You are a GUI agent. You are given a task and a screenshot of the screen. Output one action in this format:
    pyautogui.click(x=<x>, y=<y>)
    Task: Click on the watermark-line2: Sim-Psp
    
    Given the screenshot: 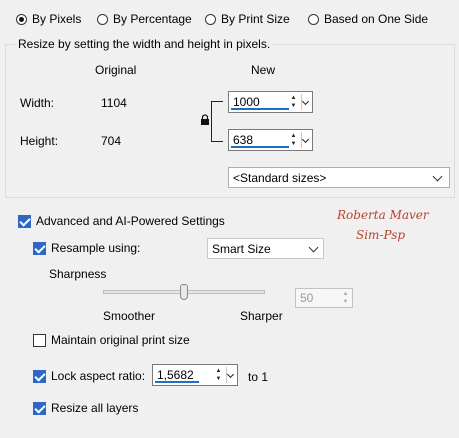 What is the action you would take?
    pyautogui.click(x=381, y=235)
    